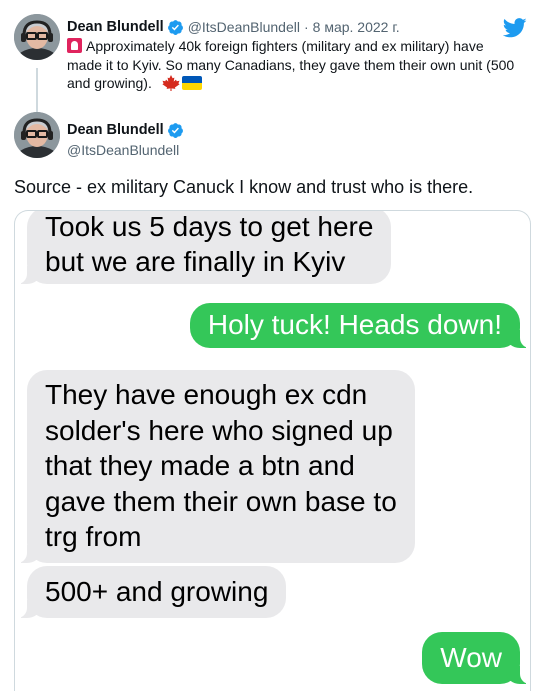 Image resolution: width=539 pixels, height=691 pixels. I want to click on main-tweet-names: Dean Blundell @ItsDeanBlundell, so click(125, 139).